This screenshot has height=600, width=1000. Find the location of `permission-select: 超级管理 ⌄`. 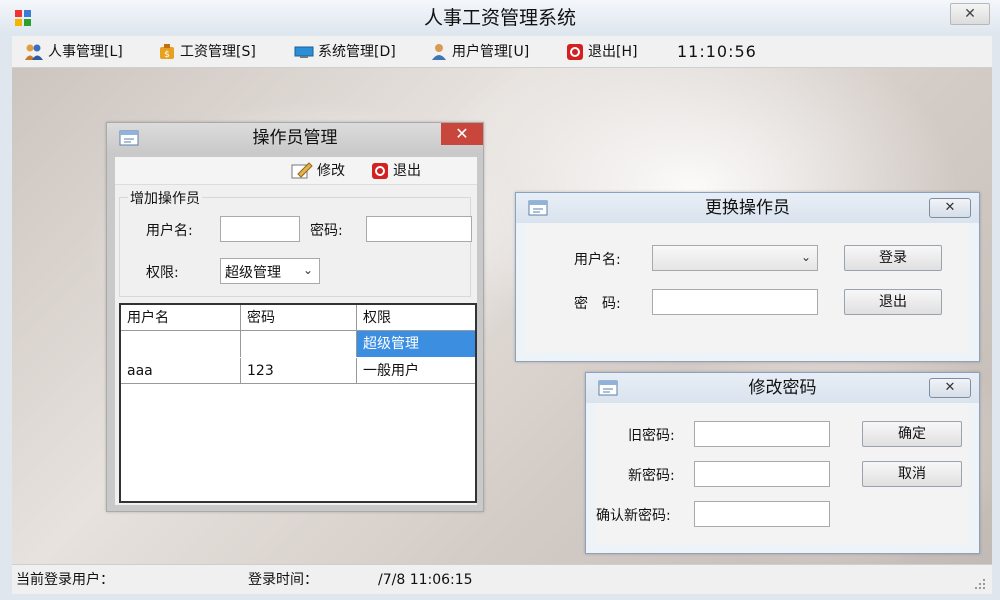

permission-select: 超级管理 ⌄ is located at coordinates (270, 271).